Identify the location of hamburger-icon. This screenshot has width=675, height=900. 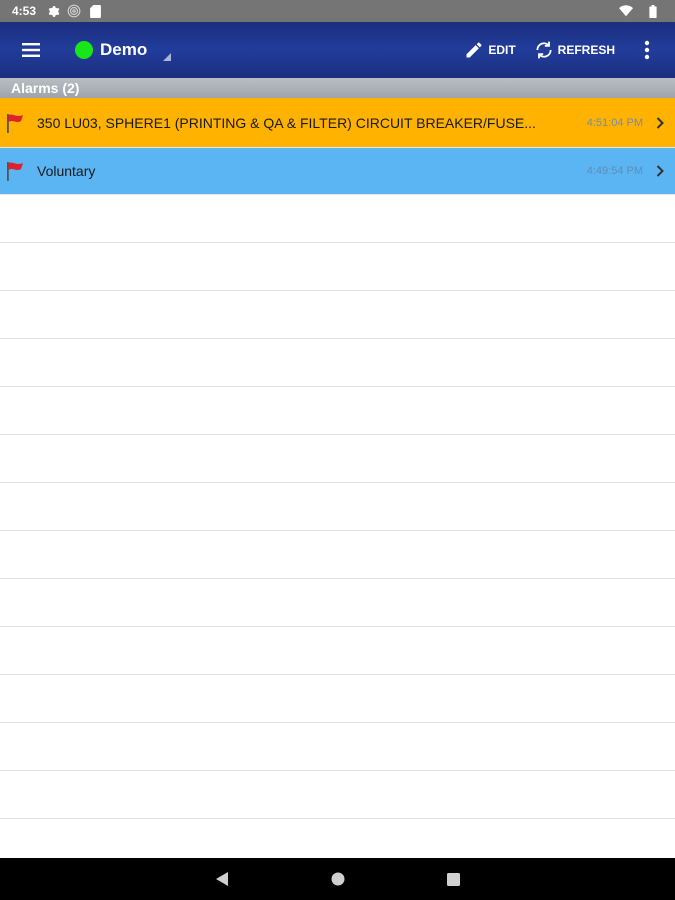
(31, 50).